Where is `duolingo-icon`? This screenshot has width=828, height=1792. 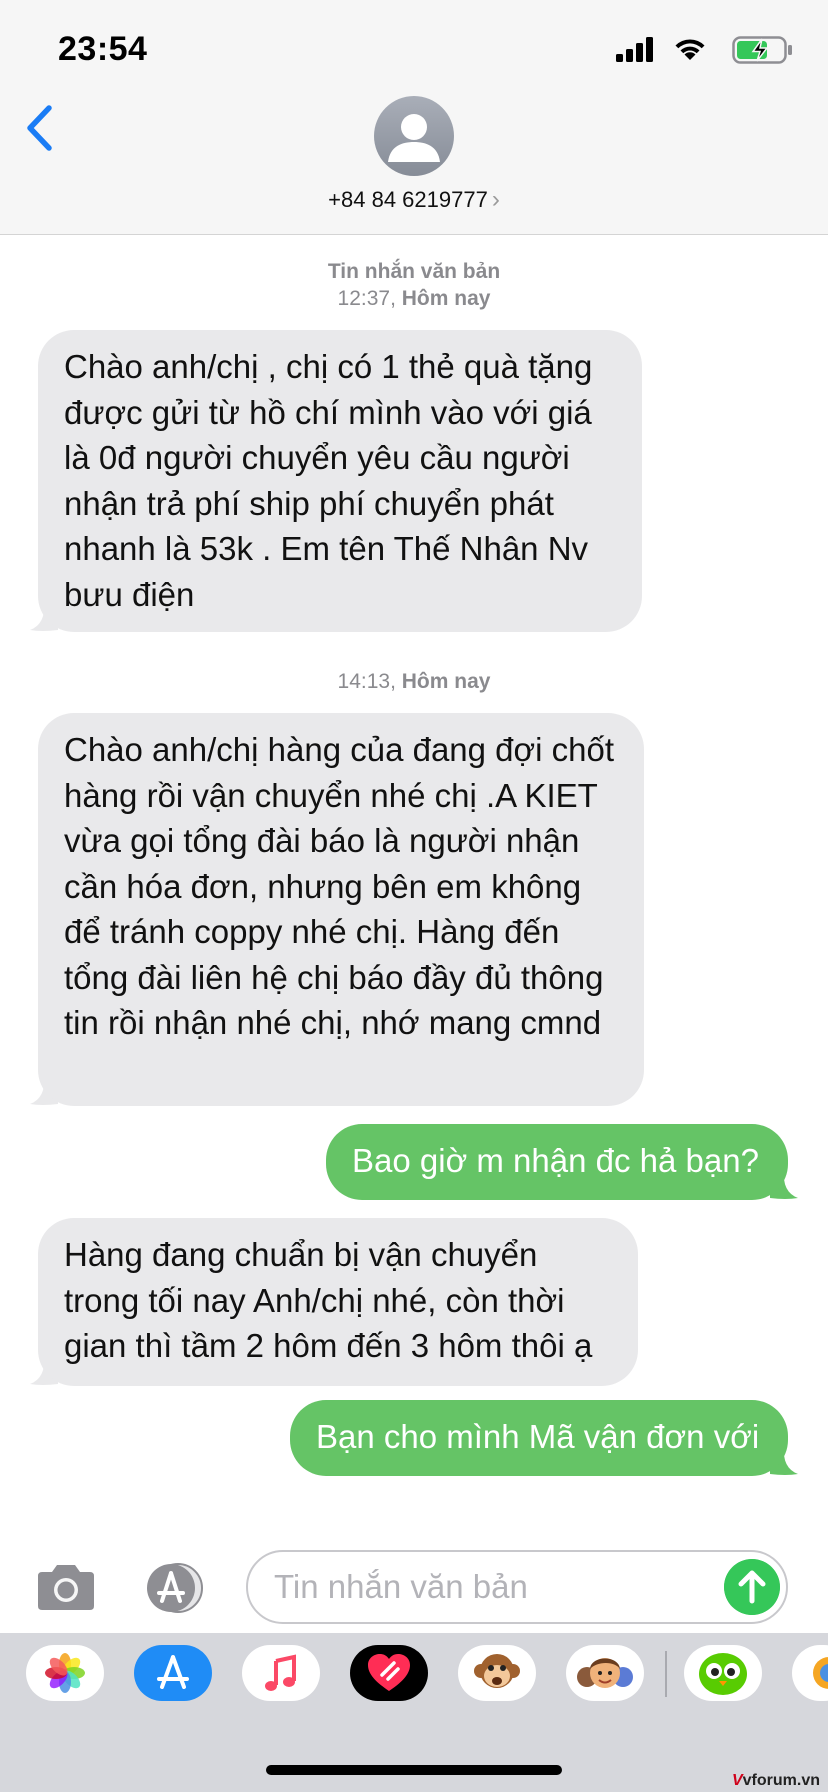
duolingo-icon is located at coordinates (723, 1674).